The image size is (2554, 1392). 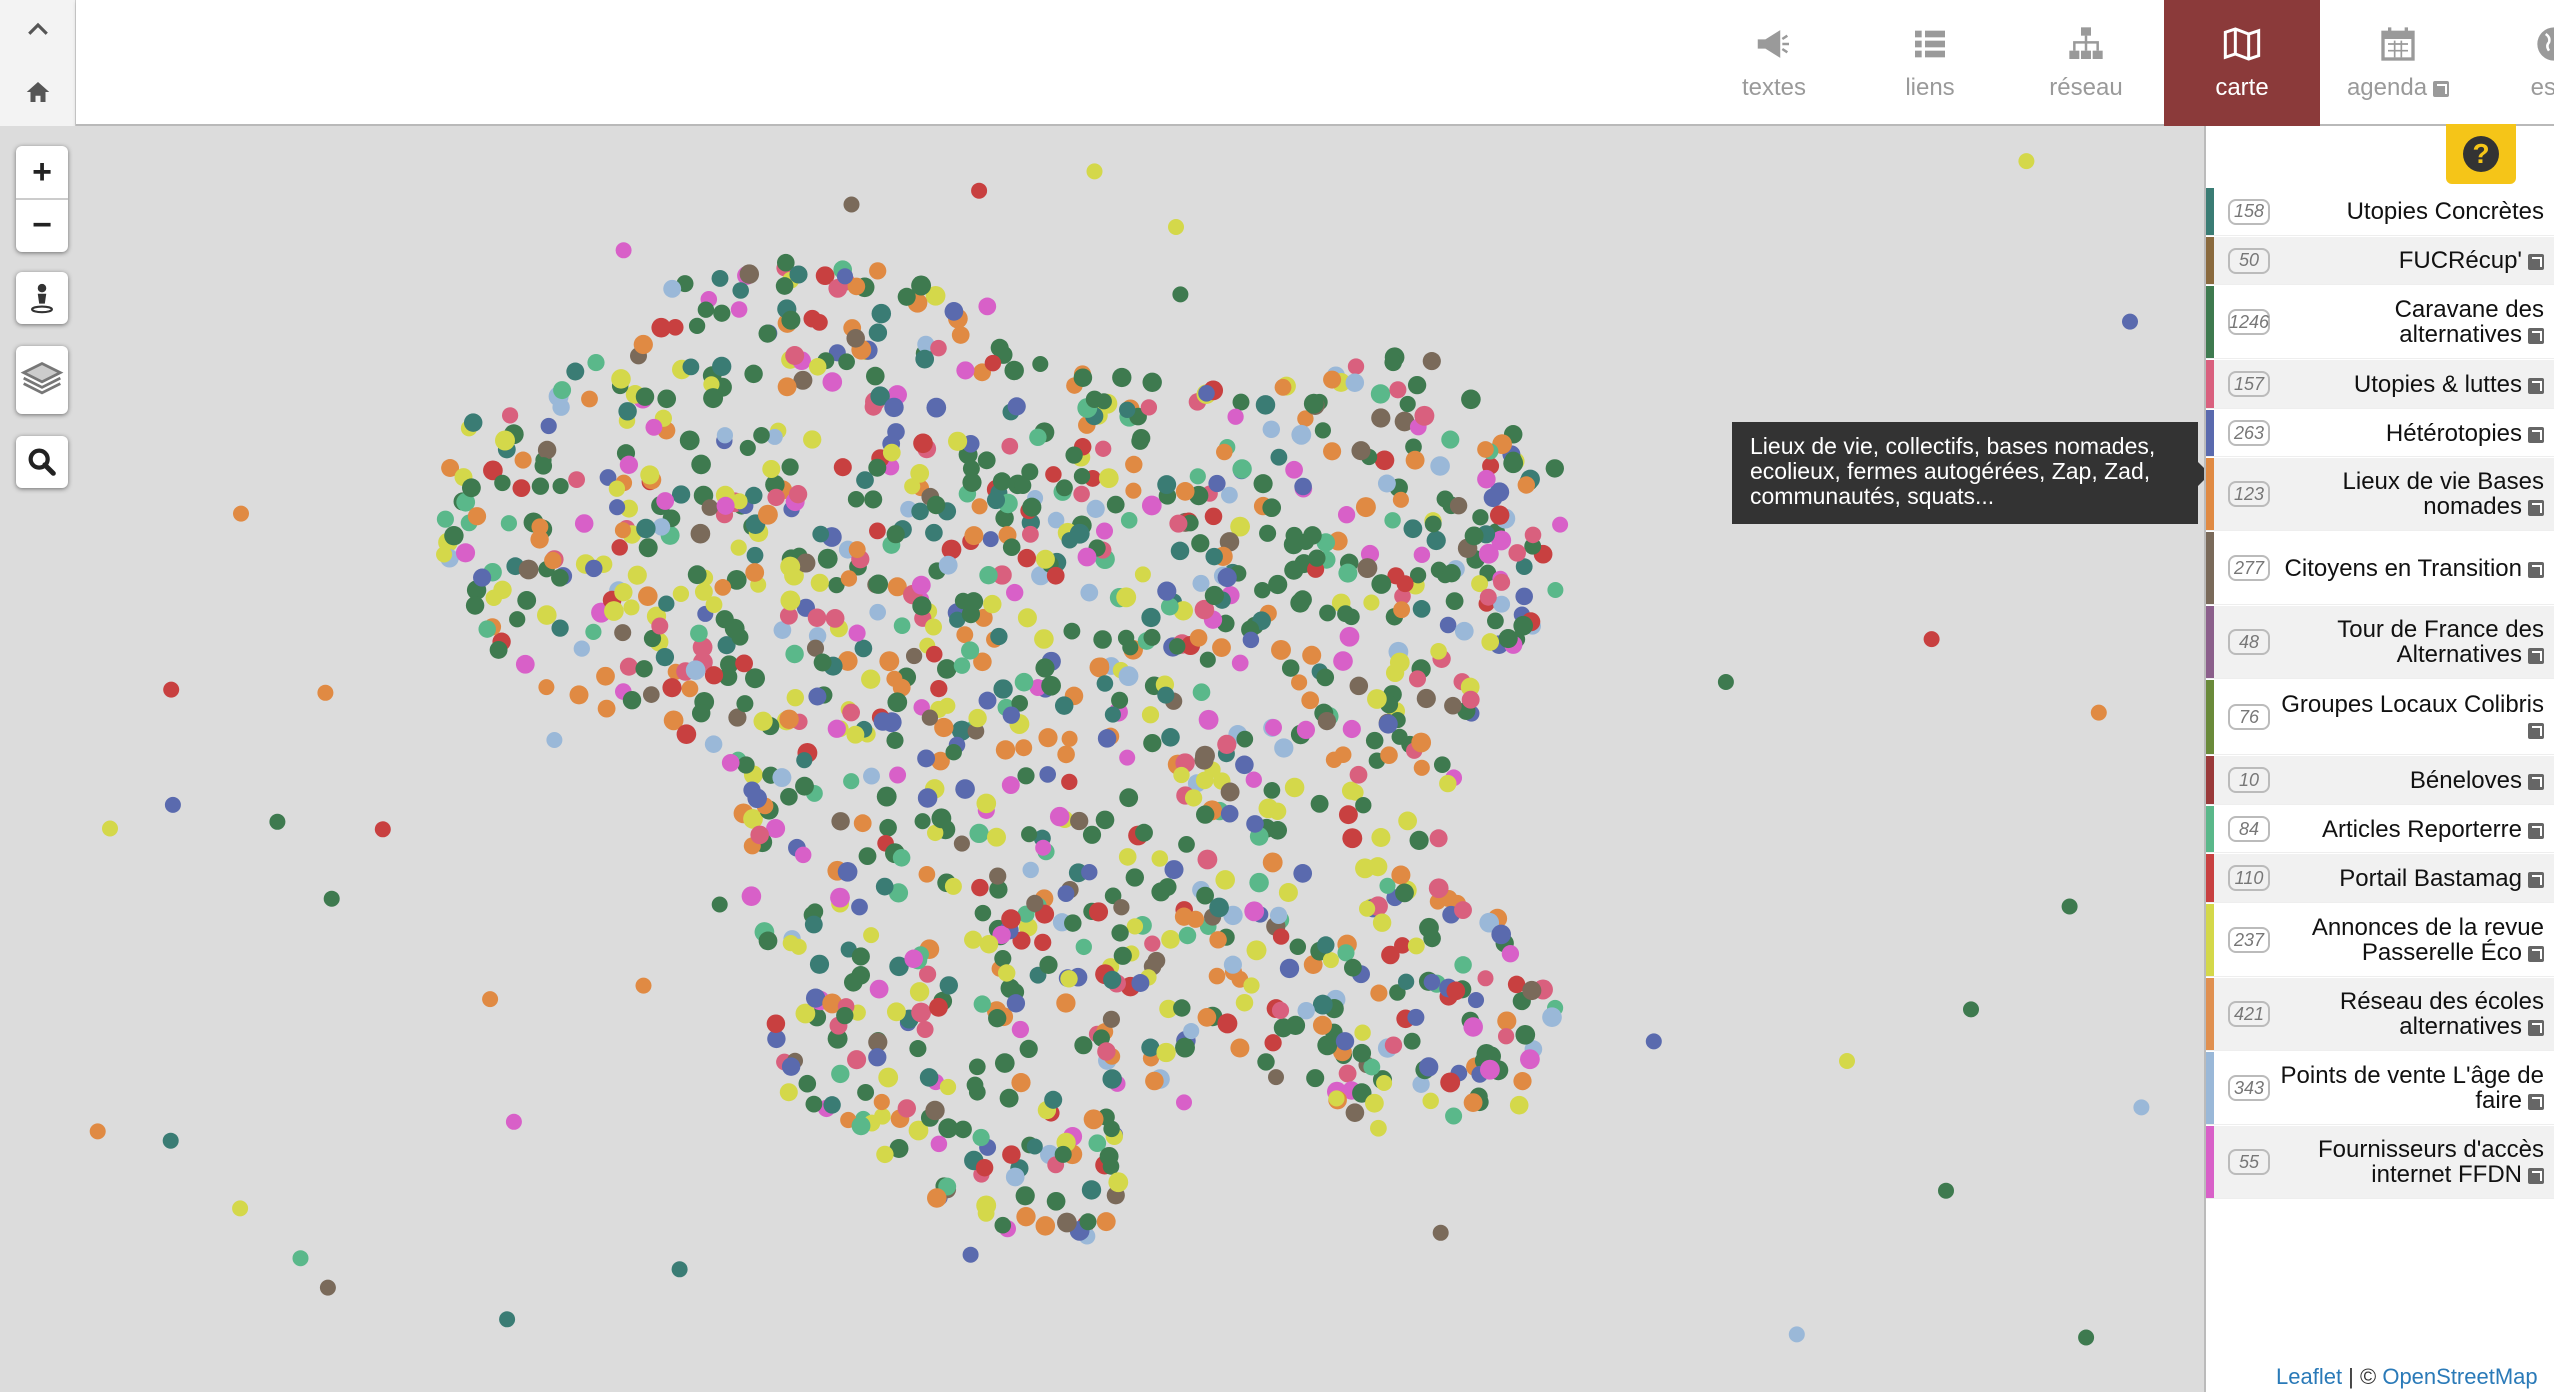 I want to click on chevron-up-icon, so click(x=38, y=30).